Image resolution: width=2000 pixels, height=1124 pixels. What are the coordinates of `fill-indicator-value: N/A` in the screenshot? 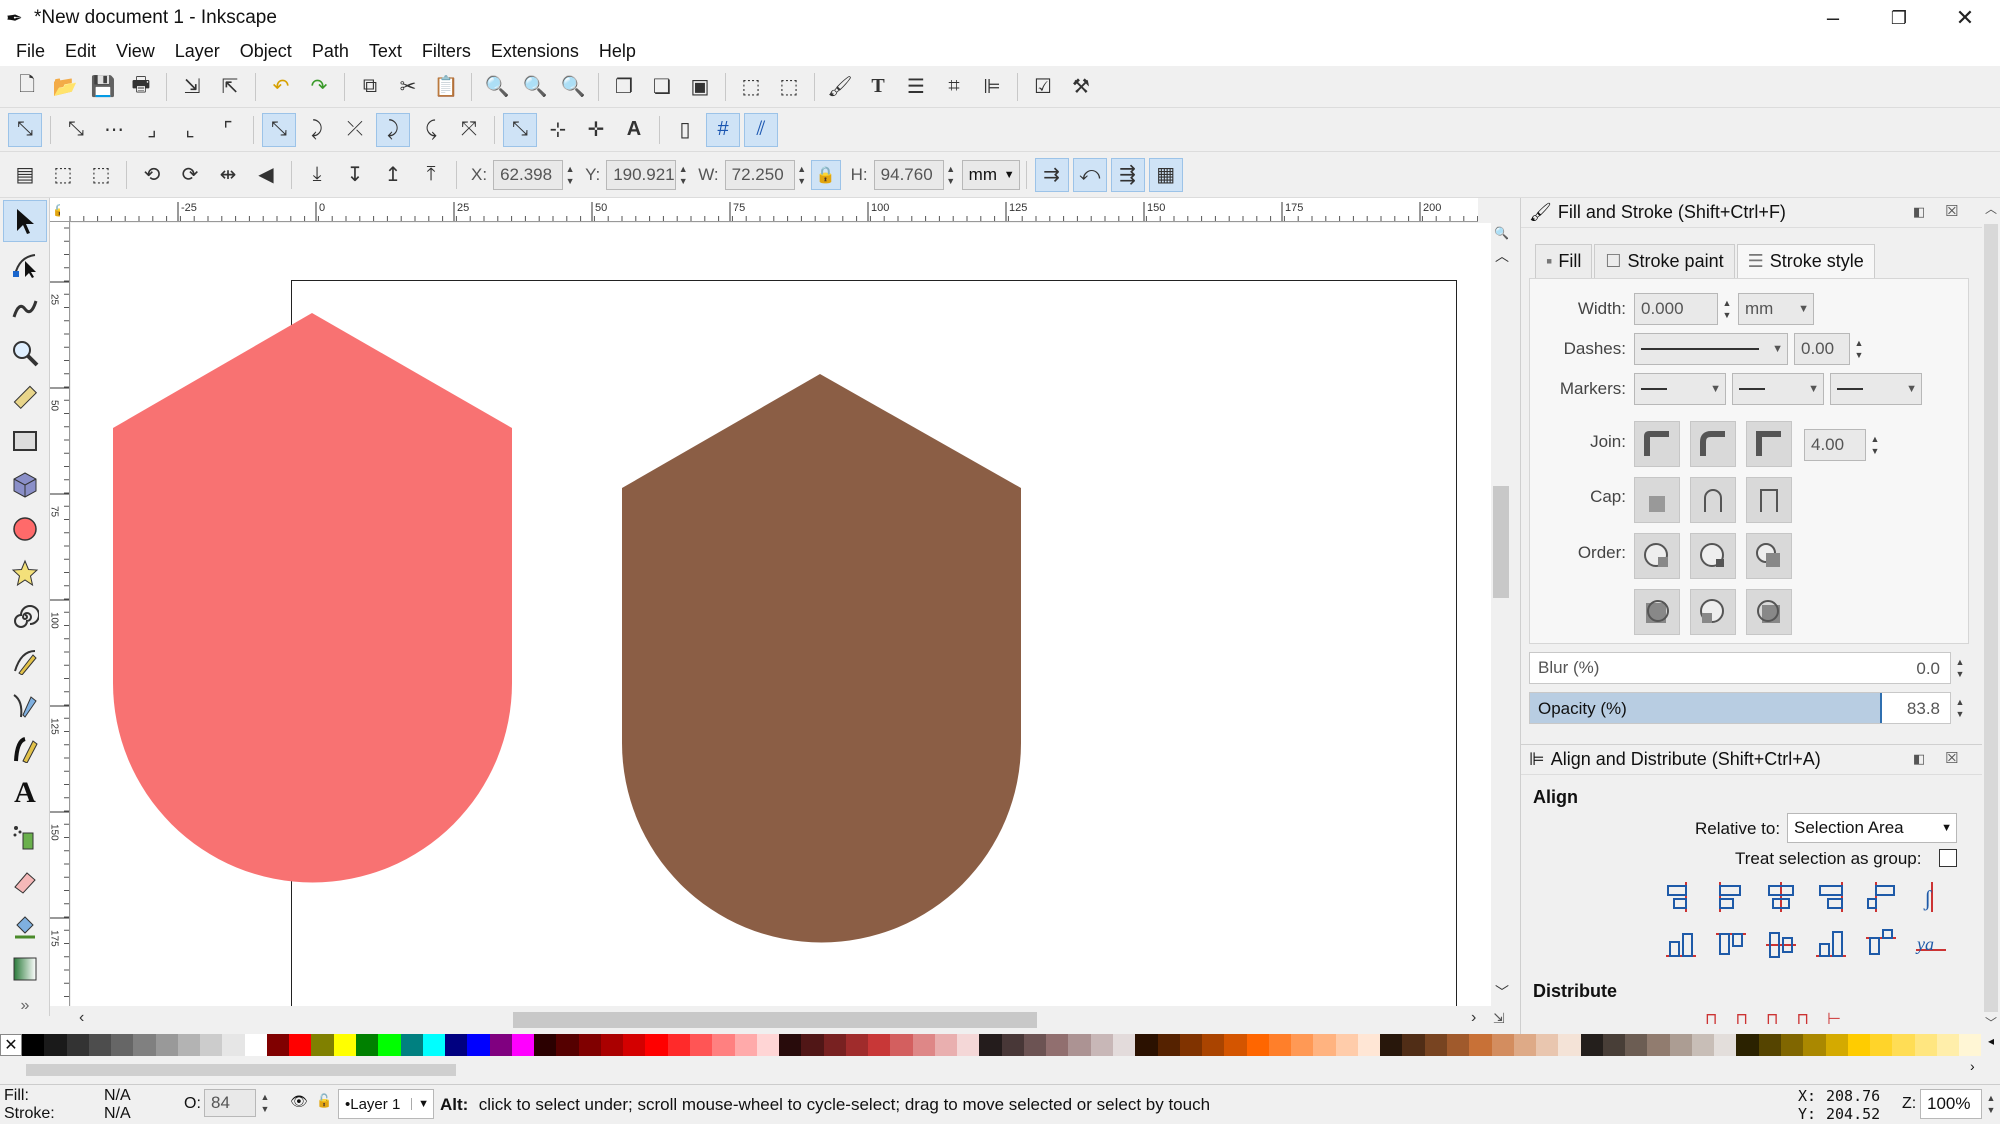 It's located at (117, 1096).